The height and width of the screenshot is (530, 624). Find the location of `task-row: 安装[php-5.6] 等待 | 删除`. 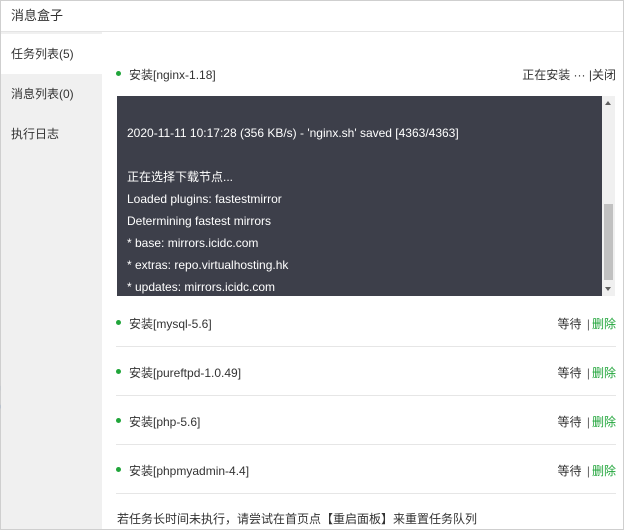

task-row: 安装[php-5.6] 等待 | 删除 is located at coordinates (366, 420).